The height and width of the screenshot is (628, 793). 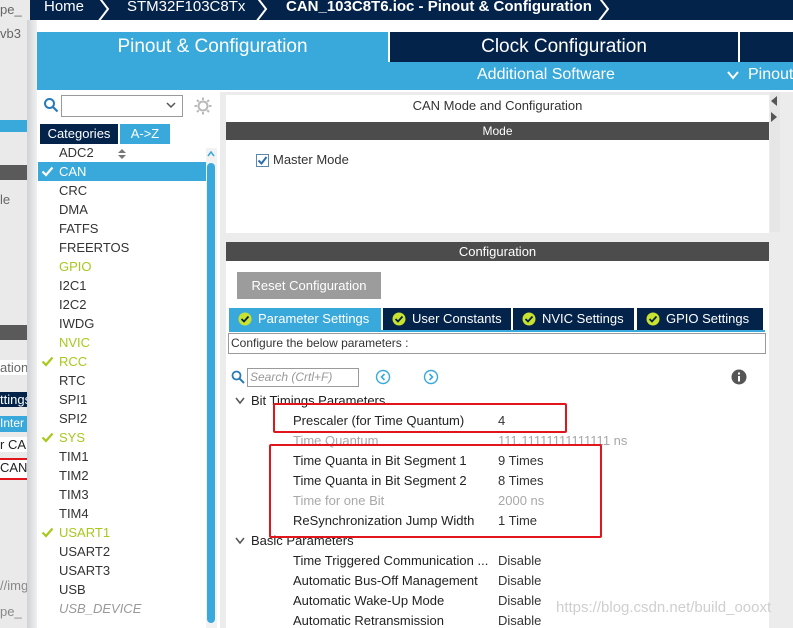 I want to click on category-label: USART2, so click(x=85, y=551).